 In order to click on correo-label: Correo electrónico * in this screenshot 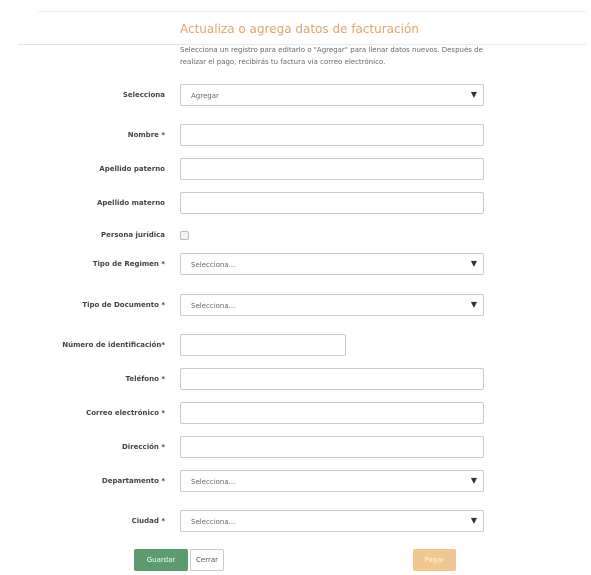, I will do `click(125, 413)`.